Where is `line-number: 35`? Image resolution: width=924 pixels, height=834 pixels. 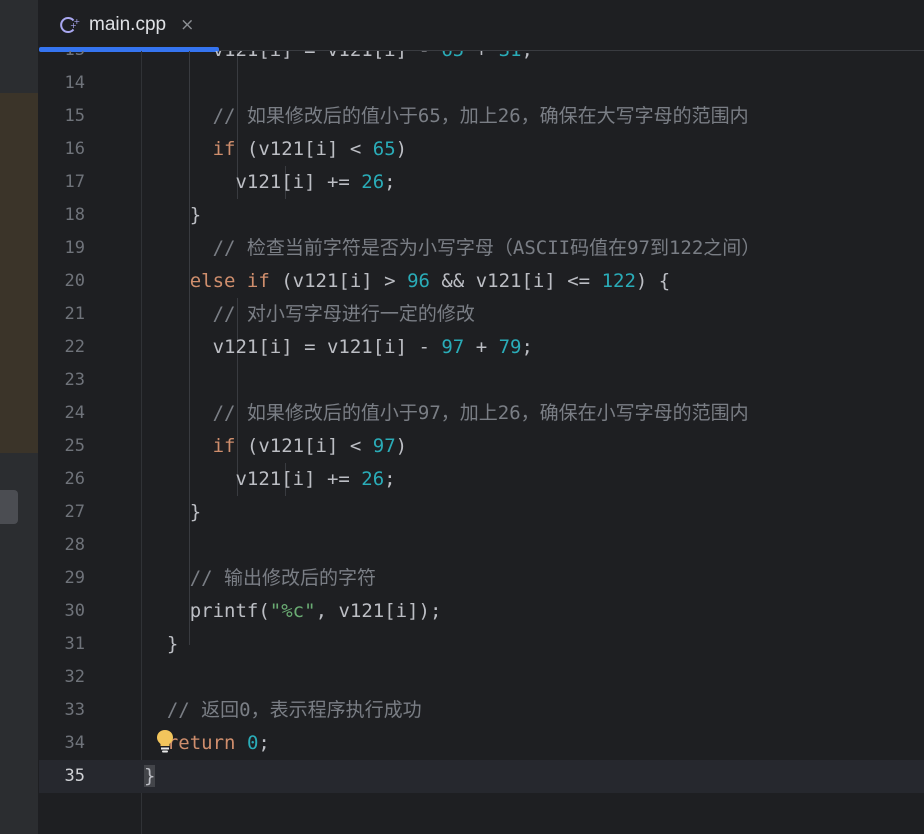 line-number: 35 is located at coordinates (62, 776).